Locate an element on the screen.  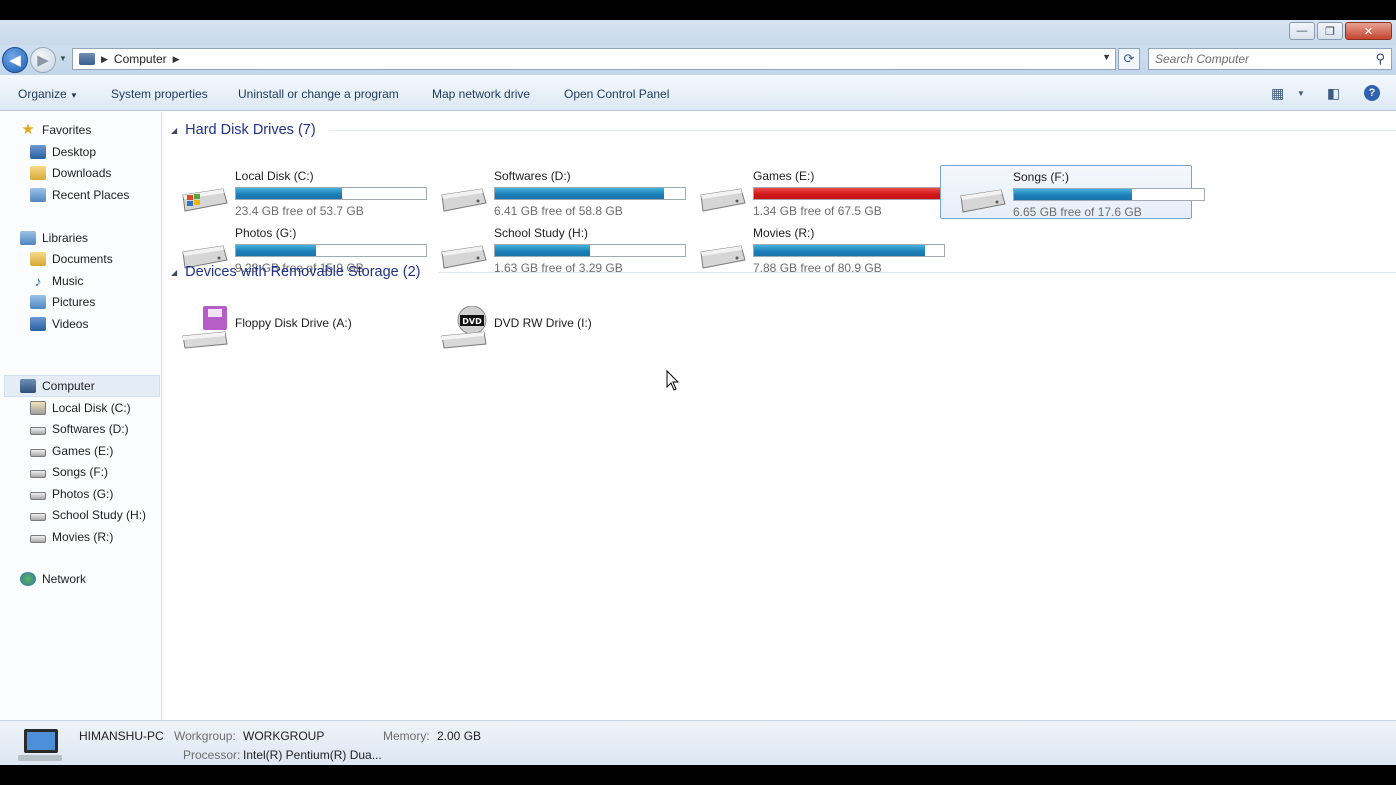
downloads-folder-icon is located at coordinates (38, 173).